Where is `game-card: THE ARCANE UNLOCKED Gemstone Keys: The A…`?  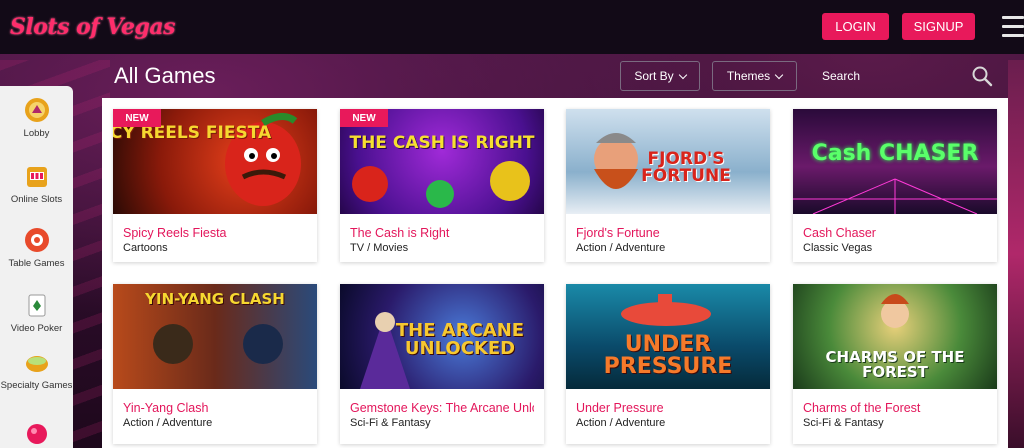 game-card: THE ARCANE UNLOCKED Gemstone Keys: The A… is located at coordinates (442, 364).